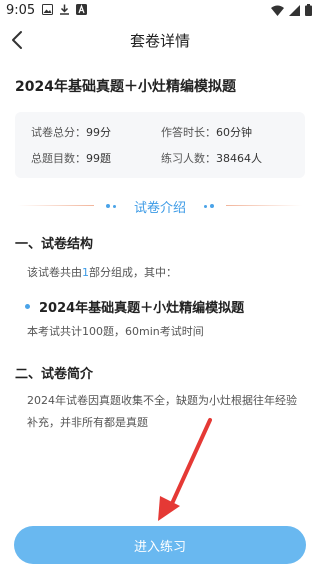 Image resolution: width=320 pixels, height=568 pixels. Describe the element at coordinates (188, 158) in the screenshot. I see `practice-count-label: 练习人数：` at that location.